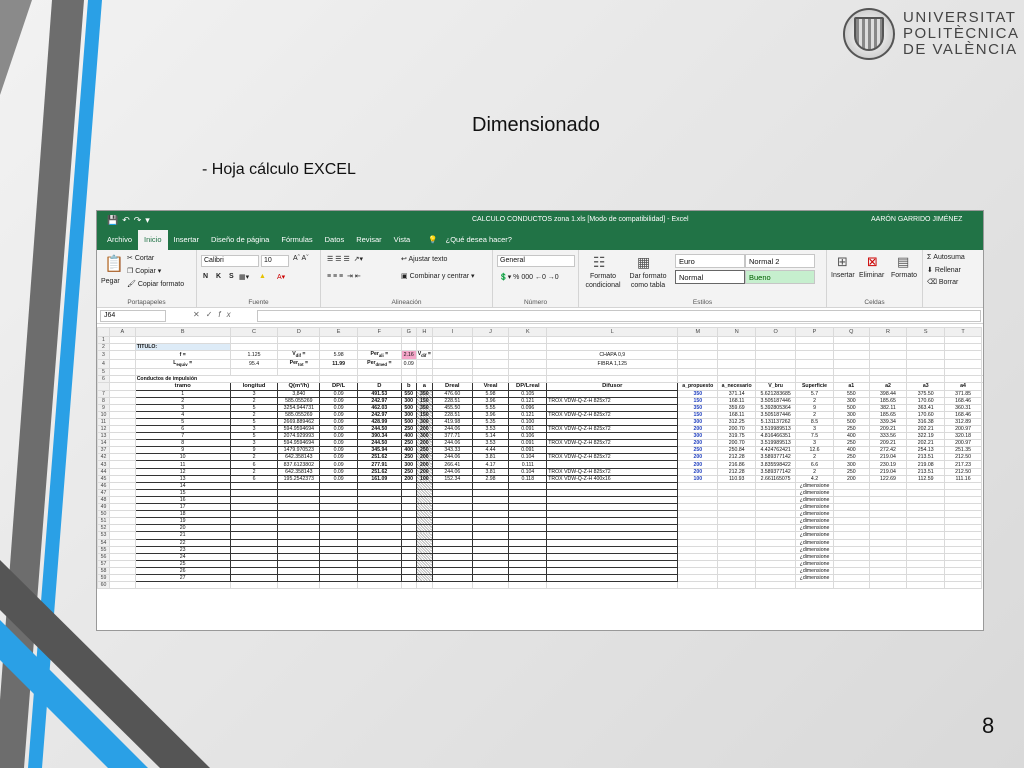 The width and height of the screenshot is (1024, 768). Describe the element at coordinates (424, 478) in the screenshot. I see `cell-a: 100` at that location.